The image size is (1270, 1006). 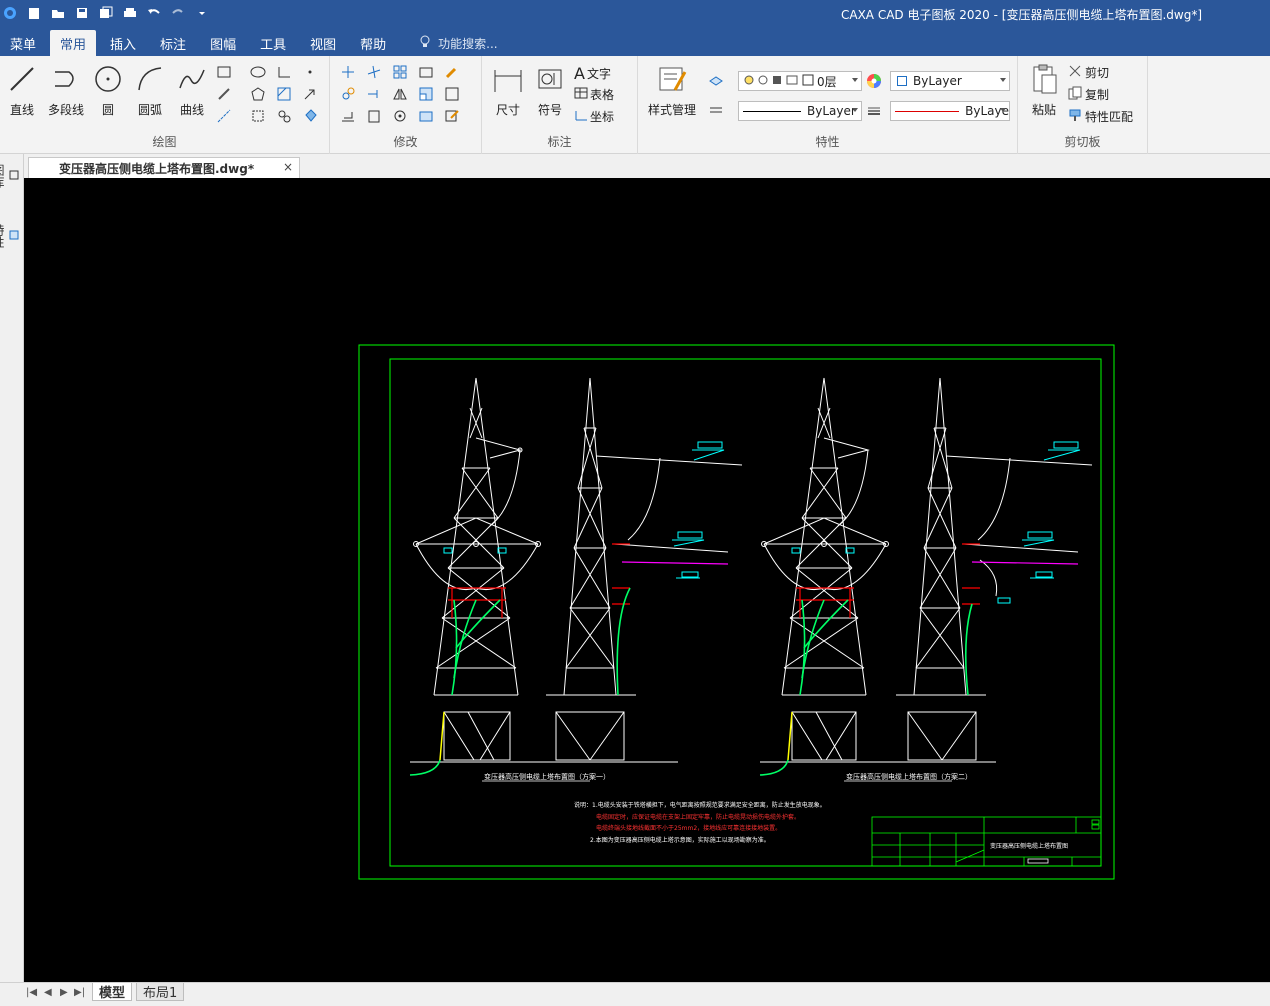 What do you see at coordinates (592, 73) in the screenshot?
I see `text-tool-button: A 文字` at bounding box center [592, 73].